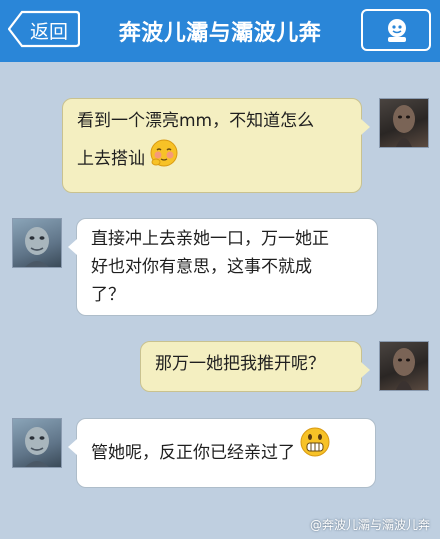 This screenshot has height=539, width=440. I want to click on user-icon, so click(397, 30).